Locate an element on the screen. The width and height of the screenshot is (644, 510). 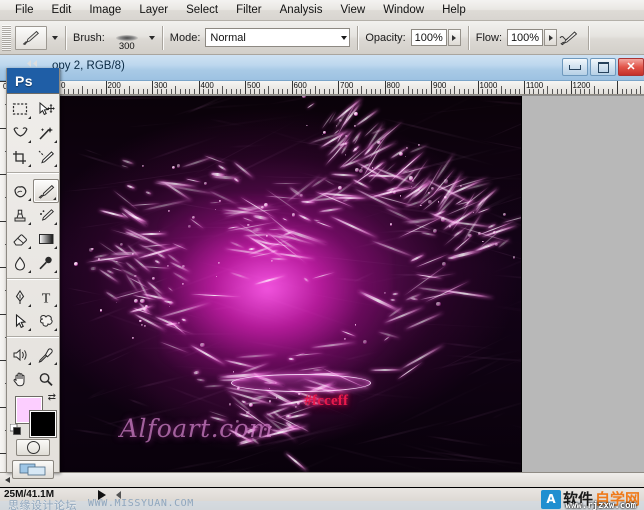
history-brush-icon is located at coordinates (46, 214).